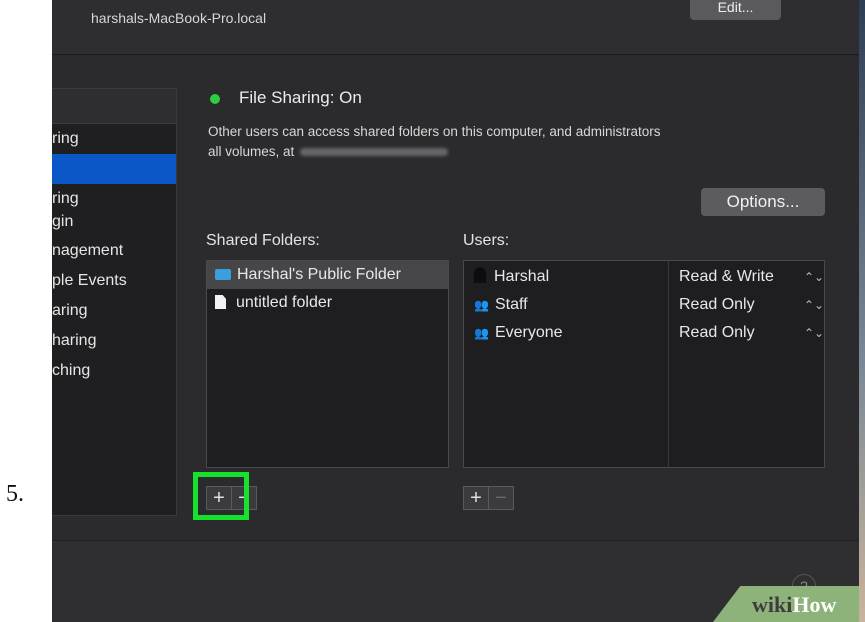 The height and width of the screenshot is (622, 865). I want to click on list-item: Harshal's Public Folder, so click(327, 275).